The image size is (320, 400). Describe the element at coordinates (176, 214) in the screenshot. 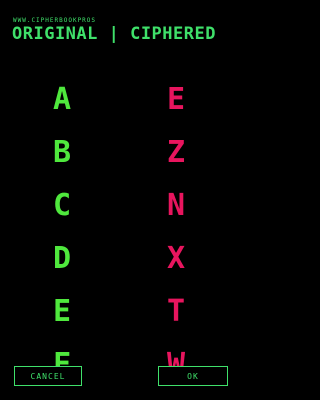

I see `ciphered-letter: N` at that location.